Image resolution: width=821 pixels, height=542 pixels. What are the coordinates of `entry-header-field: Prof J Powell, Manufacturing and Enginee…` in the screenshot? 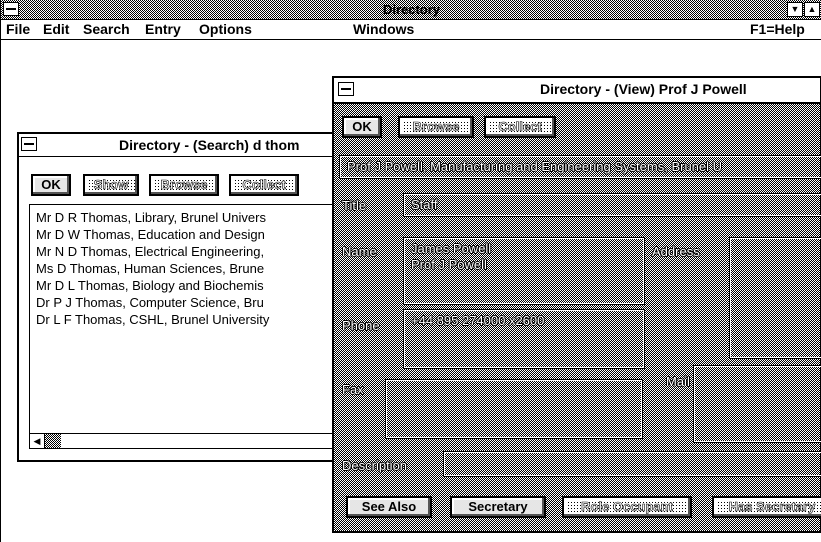 It's located at (580, 167).